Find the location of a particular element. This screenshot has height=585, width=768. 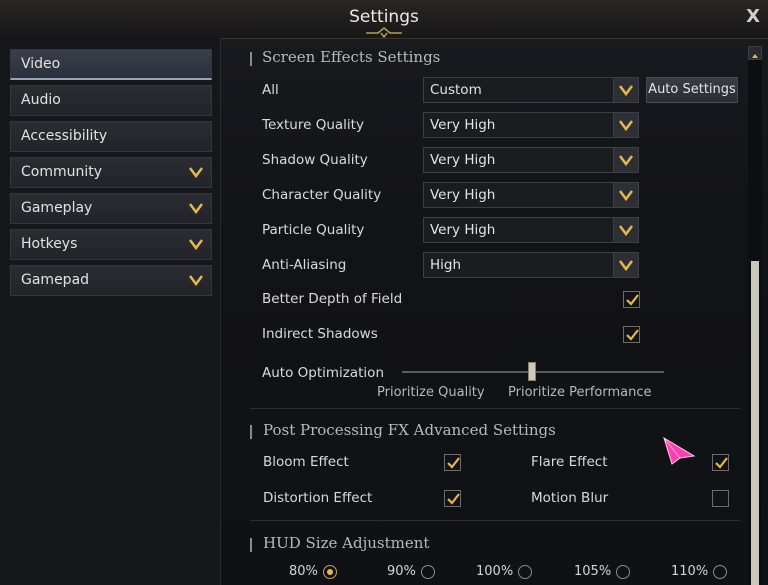

hud-size-90-label: 90% is located at coordinates (401, 571).